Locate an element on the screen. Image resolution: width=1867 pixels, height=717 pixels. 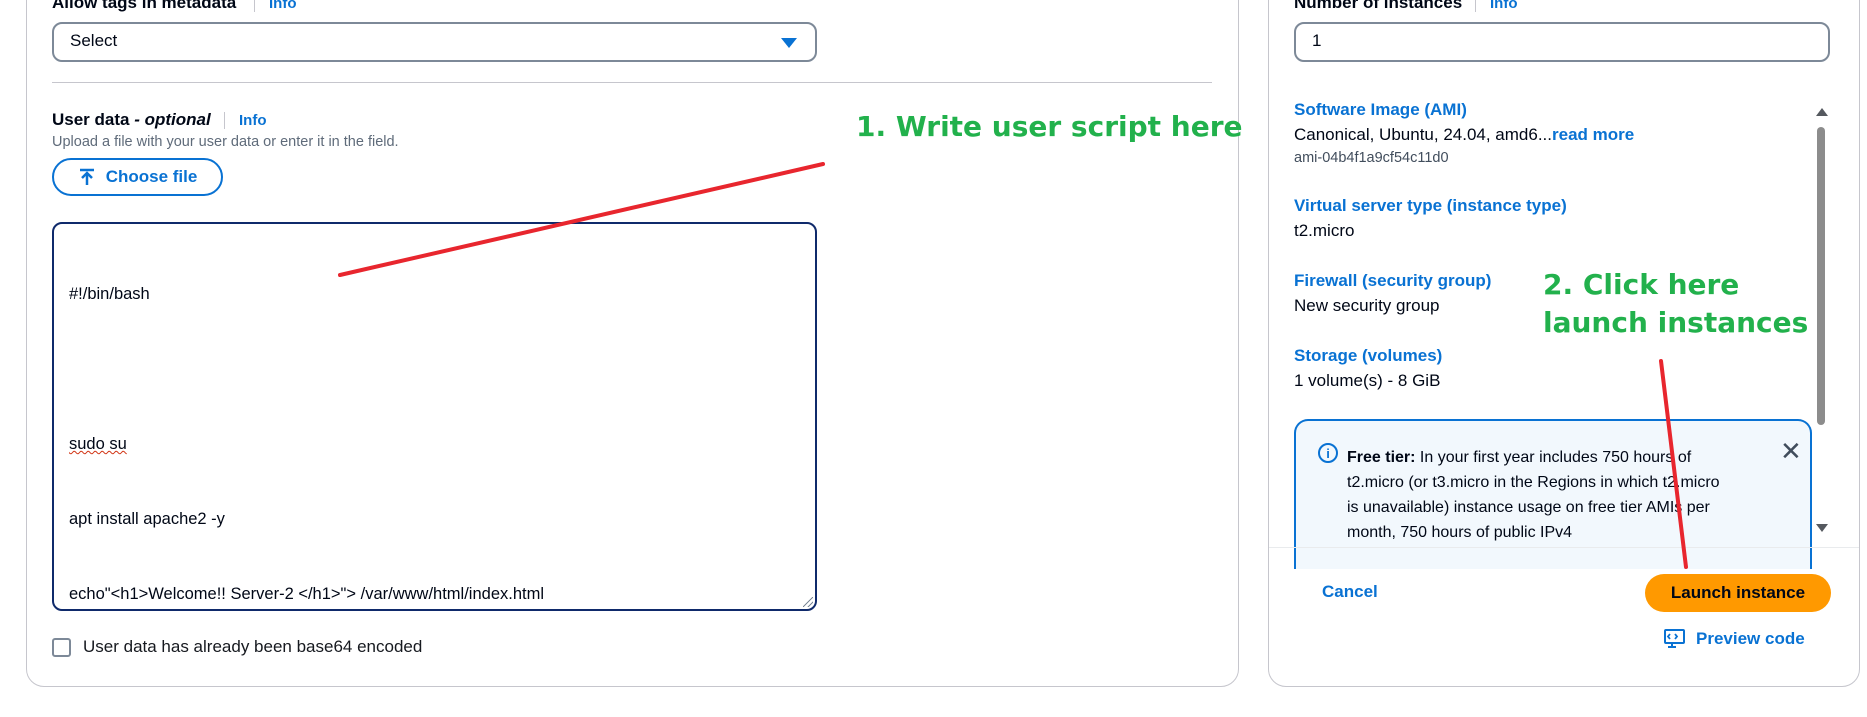
instances-label: Number of instances is located at coordinates (1378, 6).